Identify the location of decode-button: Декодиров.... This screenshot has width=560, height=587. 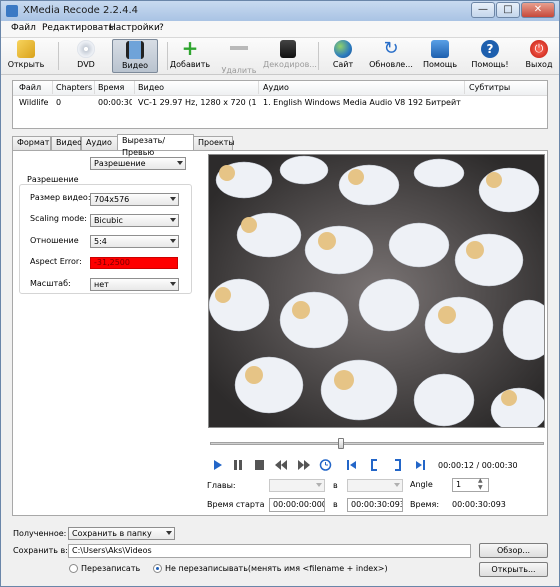
(290, 56).